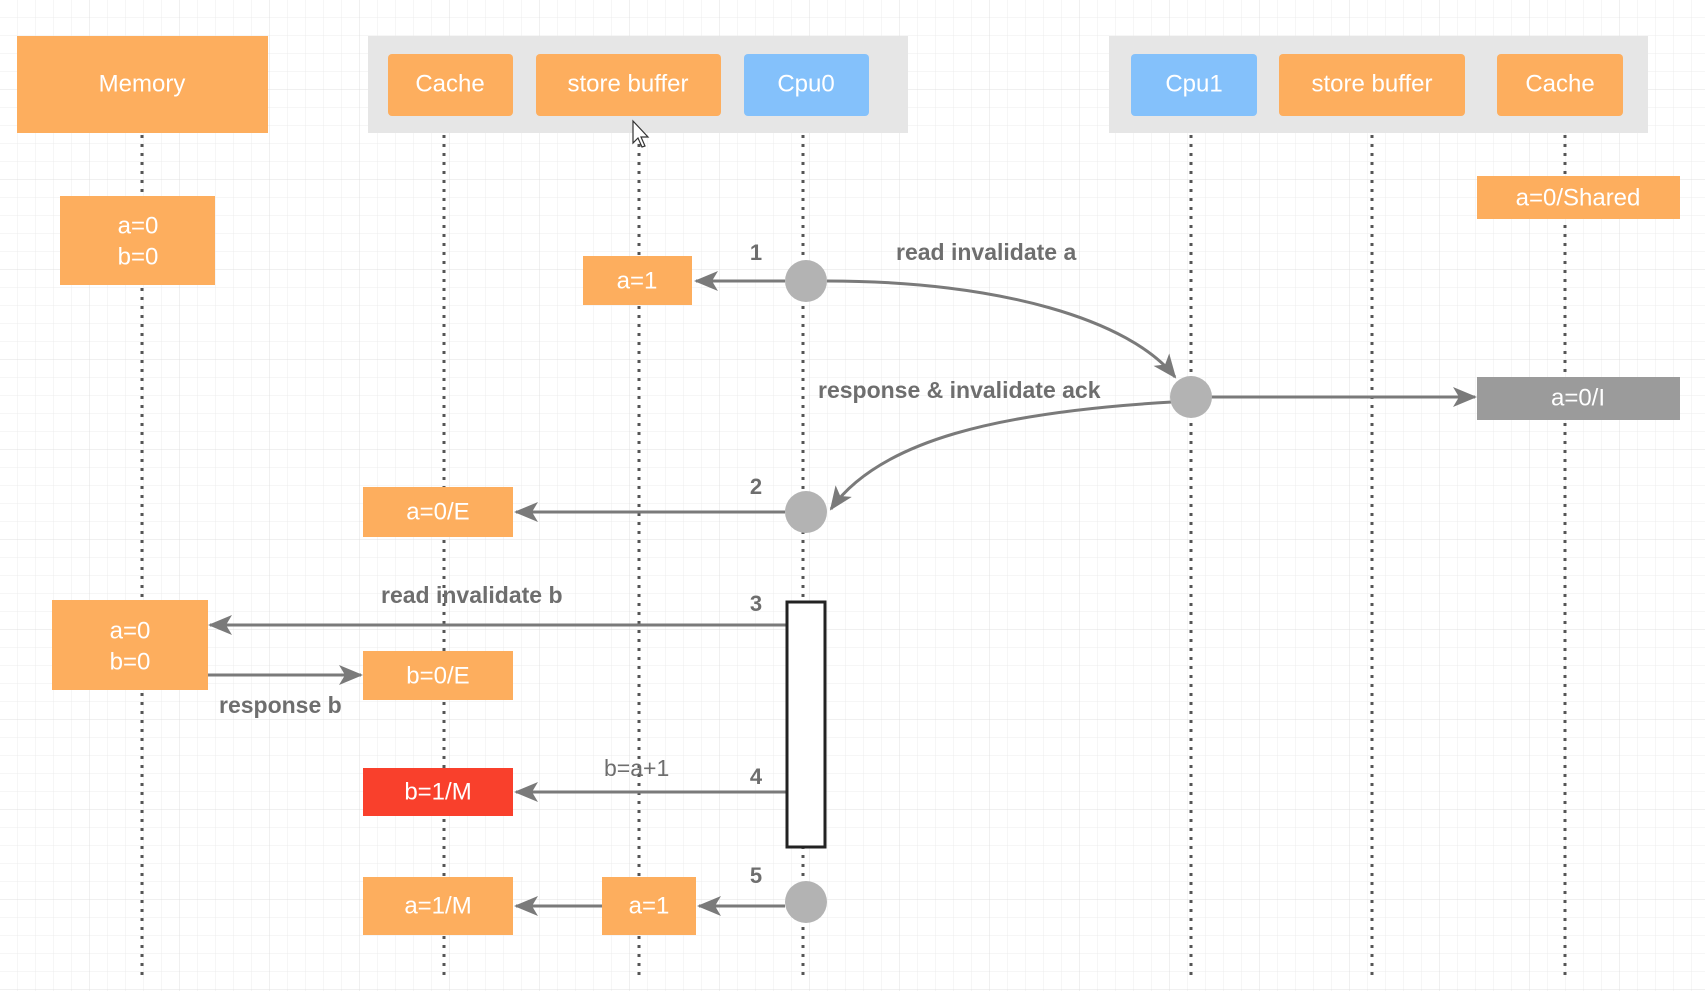 This screenshot has height=991, width=1705. Describe the element at coordinates (137, 240) in the screenshot. I see `state-memory-initial: a=0 b=0` at that location.